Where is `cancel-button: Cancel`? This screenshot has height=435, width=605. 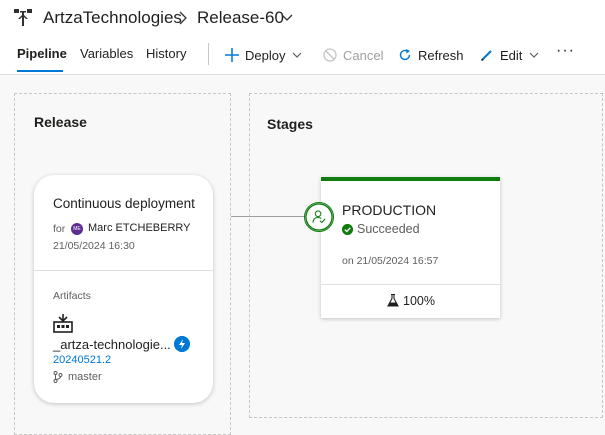 cancel-button: Cancel is located at coordinates (353, 55).